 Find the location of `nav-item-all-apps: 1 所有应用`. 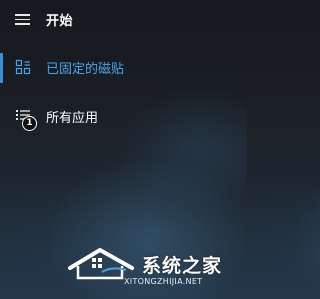

nav-item-all-apps: 1 所有应用 is located at coordinates (123, 117).